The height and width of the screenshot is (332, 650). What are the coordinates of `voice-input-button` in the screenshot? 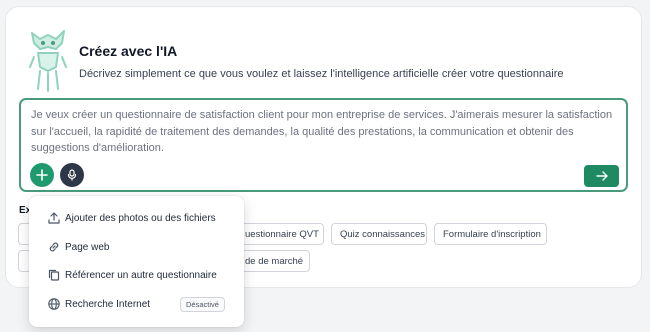 It's located at (72, 175).